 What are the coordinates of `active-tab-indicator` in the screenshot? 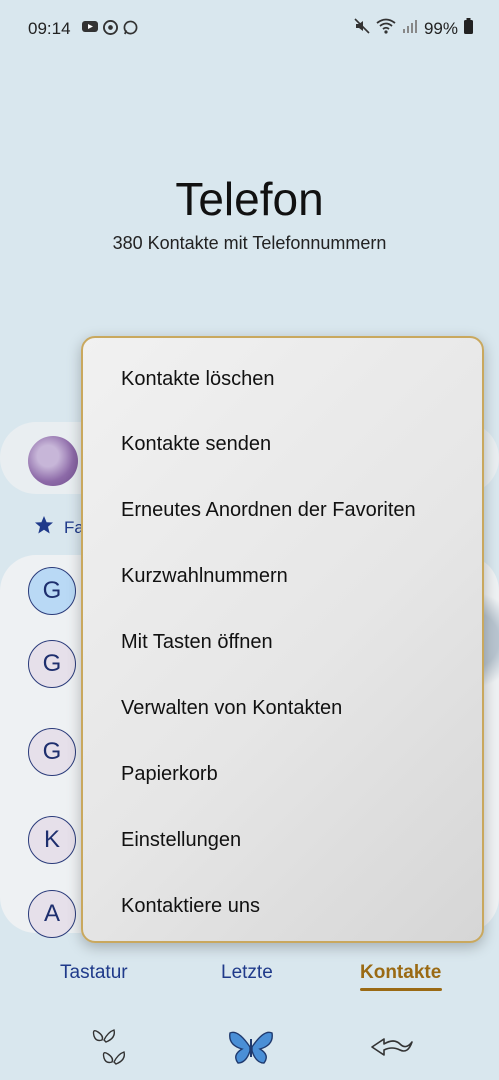 It's located at (401, 989).